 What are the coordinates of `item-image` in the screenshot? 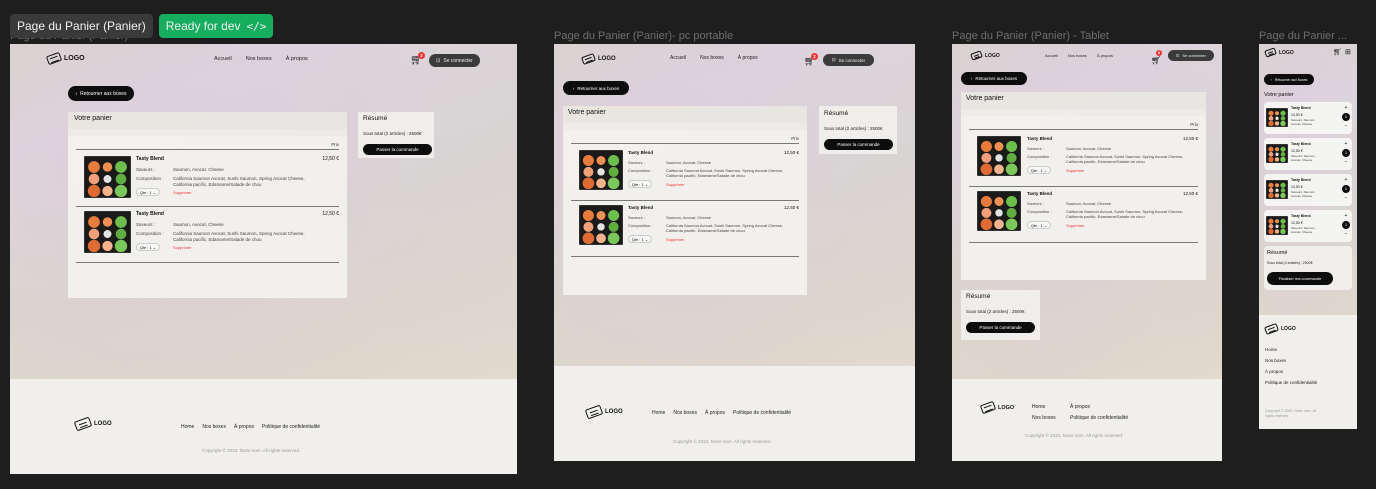 It's located at (107, 177).